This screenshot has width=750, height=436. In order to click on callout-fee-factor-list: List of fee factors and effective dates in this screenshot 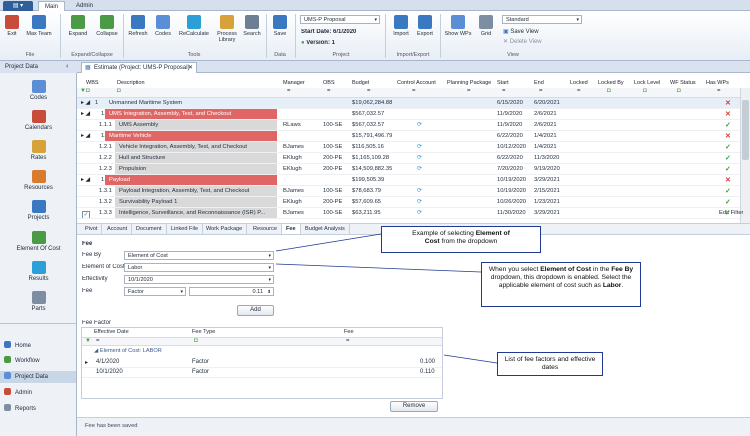, I will do `click(550, 364)`.